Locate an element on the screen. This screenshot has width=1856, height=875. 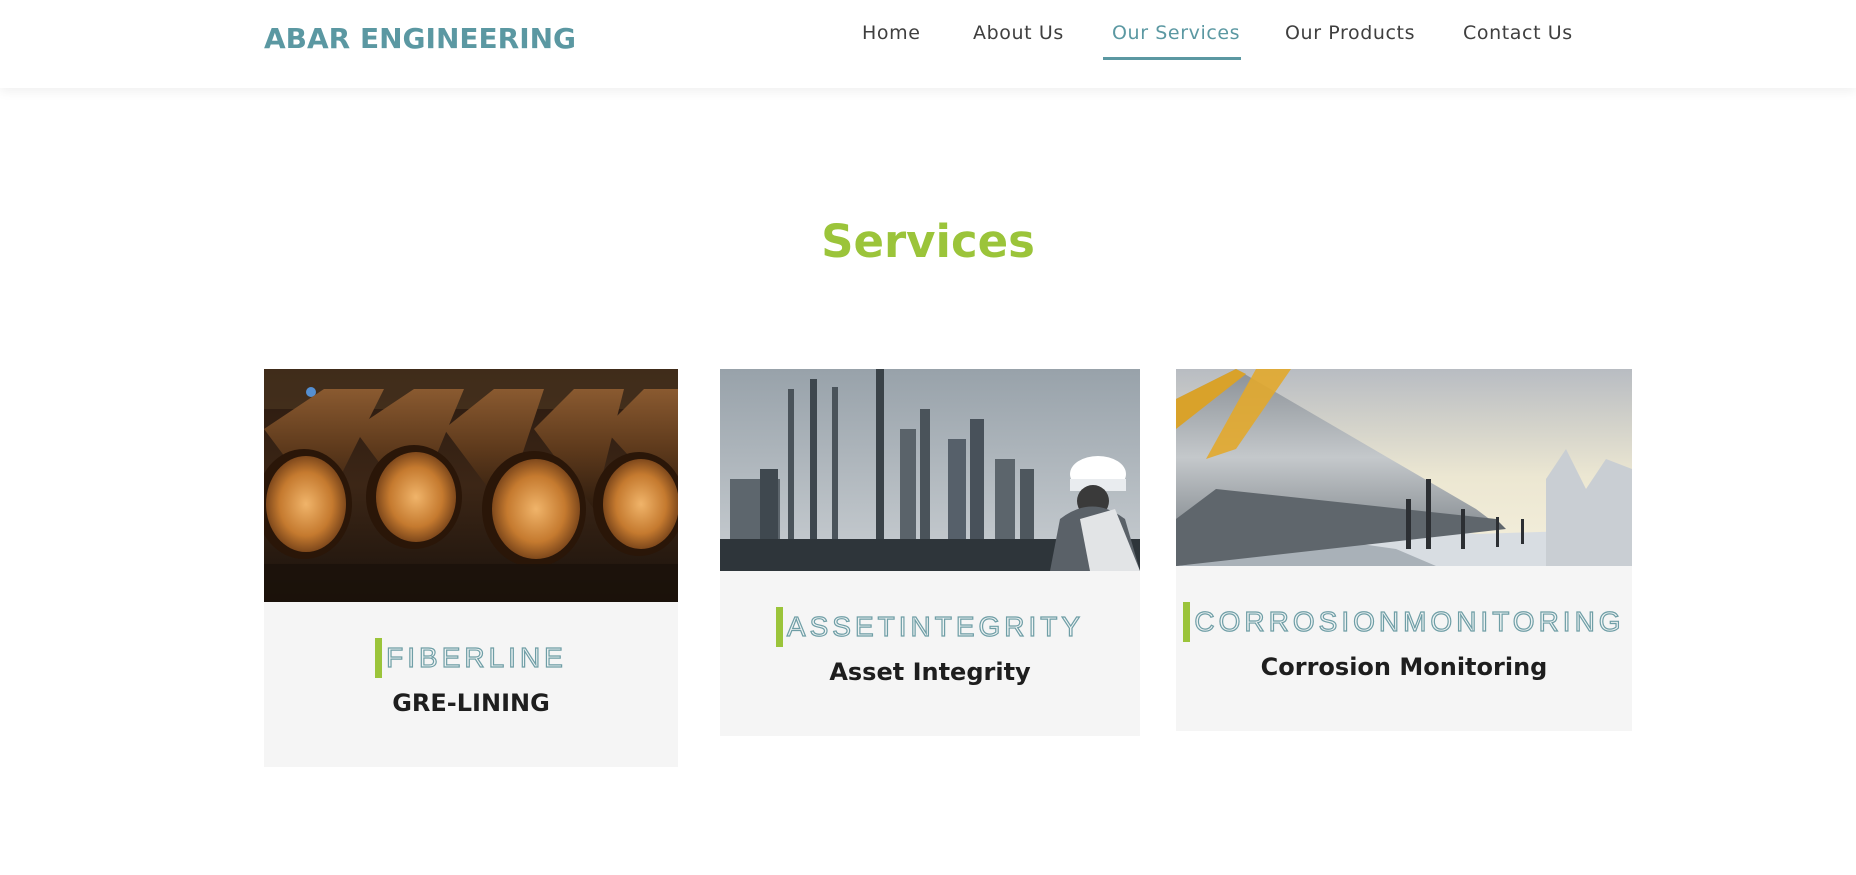
nav-contact-us: Contact Us is located at coordinates (1518, 40).